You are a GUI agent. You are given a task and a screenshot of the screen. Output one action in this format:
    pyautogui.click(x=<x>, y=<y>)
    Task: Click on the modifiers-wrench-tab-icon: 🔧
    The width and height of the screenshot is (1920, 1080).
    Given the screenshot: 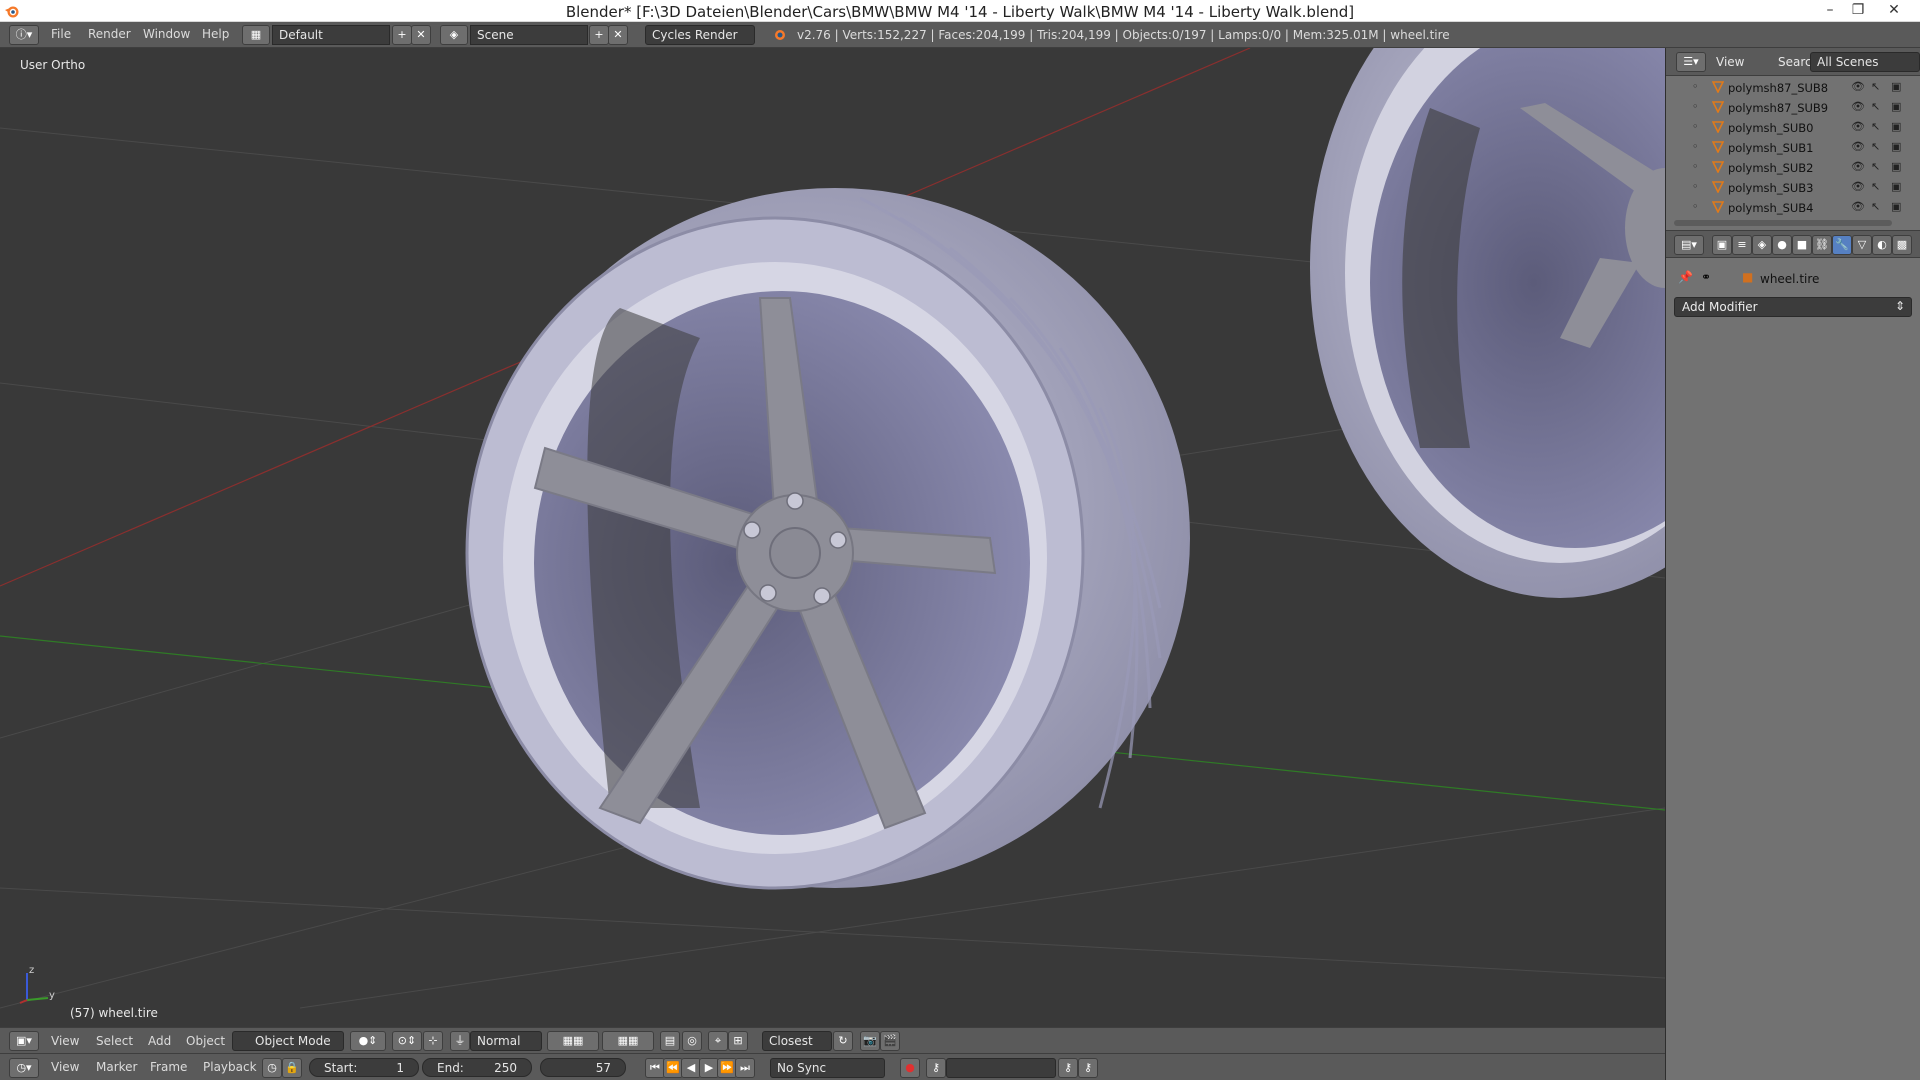 What is the action you would take?
    pyautogui.click(x=1842, y=245)
    